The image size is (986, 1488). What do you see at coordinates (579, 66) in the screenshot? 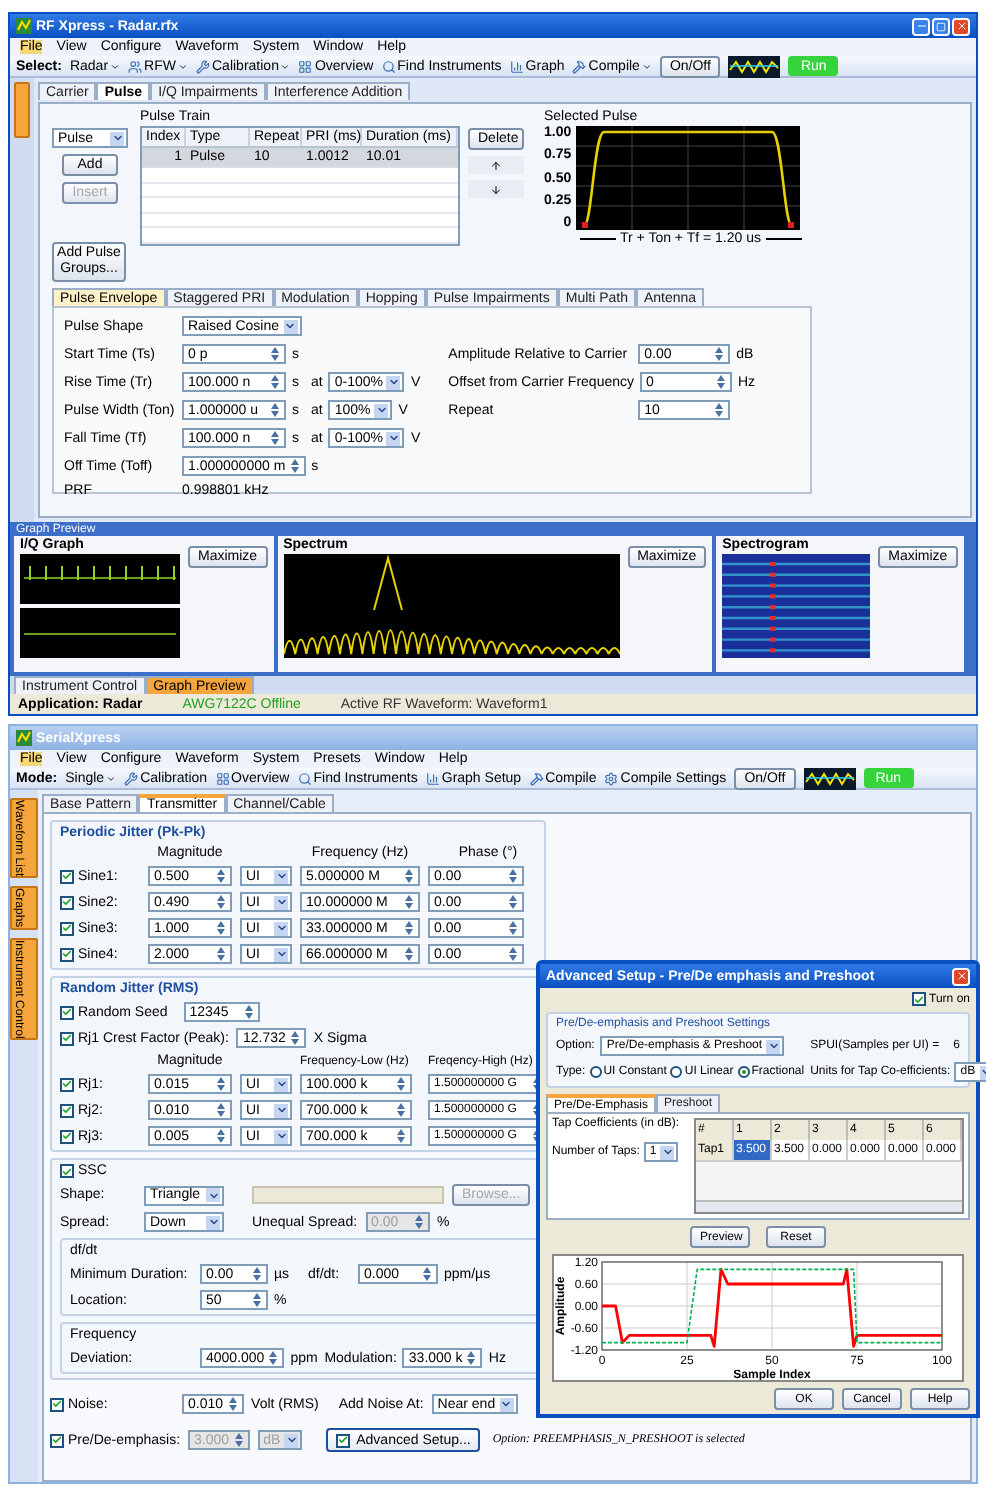
I see `hammer-icon` at bounding box center [579, 66].